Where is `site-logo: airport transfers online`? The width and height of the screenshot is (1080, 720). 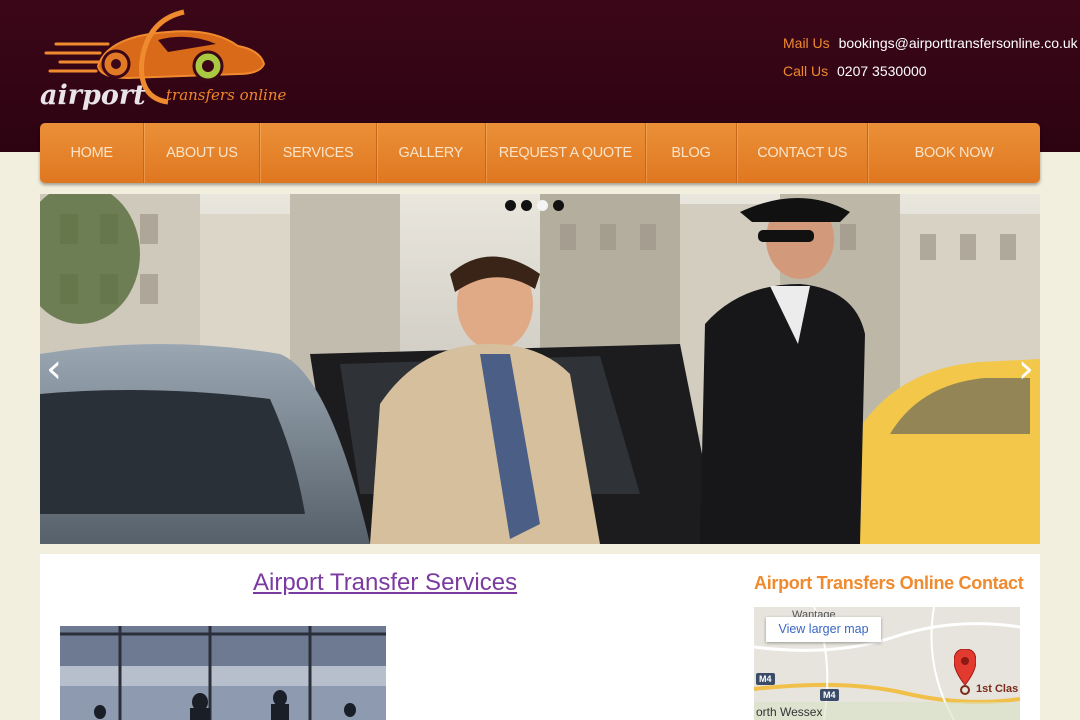
site-logo: airport transfers online is located at coordinates (168, 61).